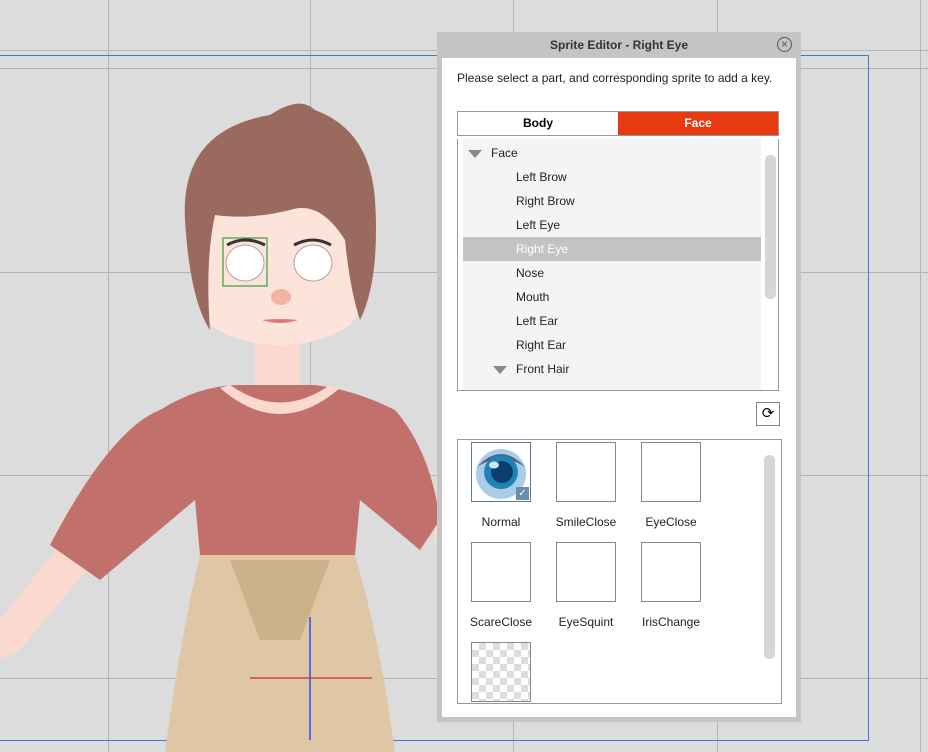  I want to click on tab-face: Face, so click(698, 123).